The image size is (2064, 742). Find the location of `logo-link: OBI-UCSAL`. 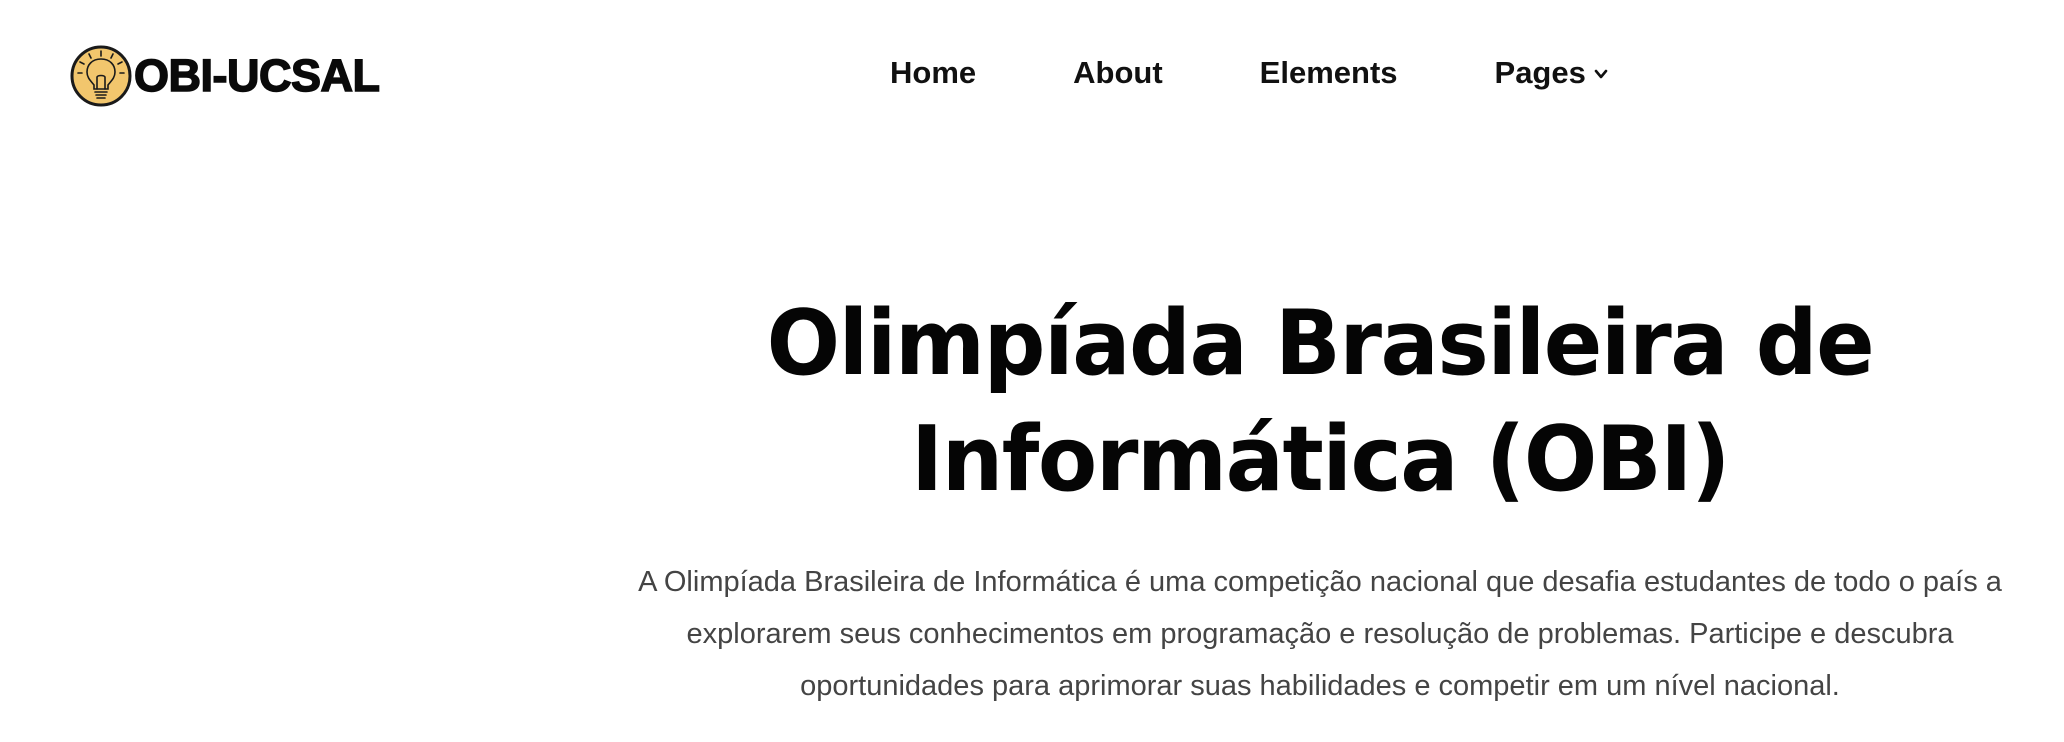

logo-link: OBI-UCSAL is located at coordinates (225, 76).